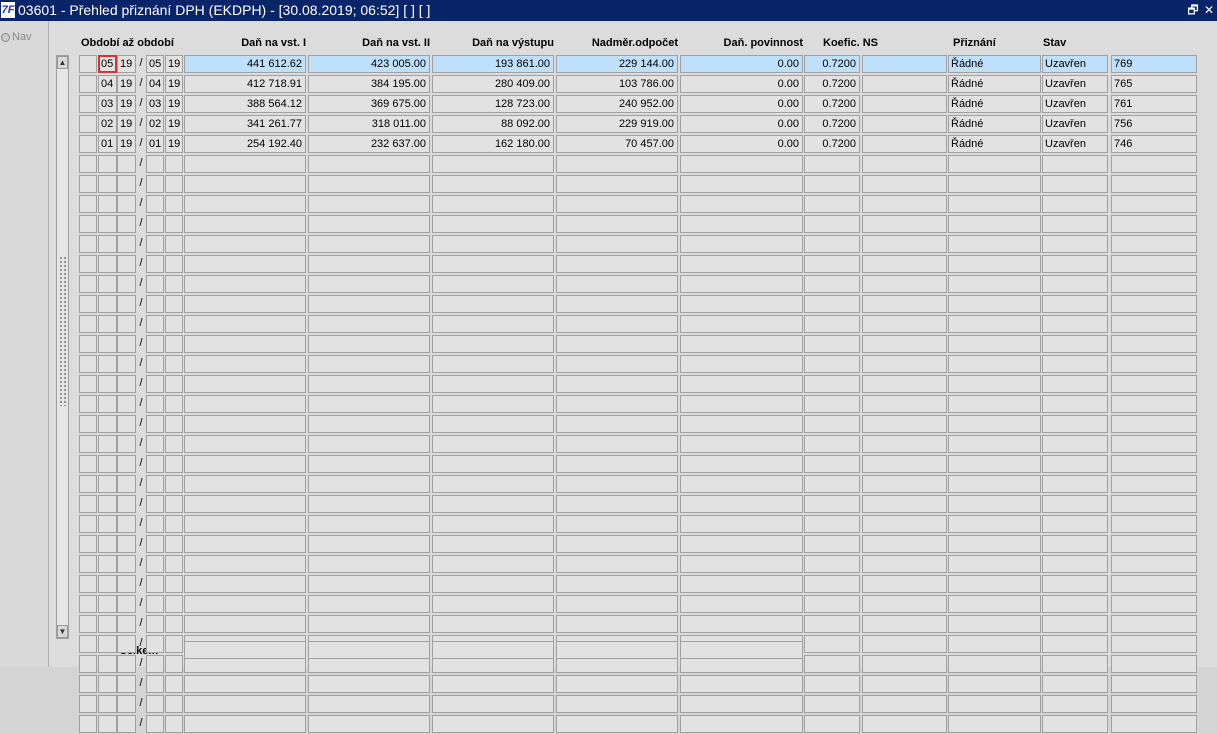 This screenshot has height=734, width=1217. What do you see at coordinates (741, 84) in the screenshot?
I see `cell-povinnost: 0.00` at bounding box center [741, 84].